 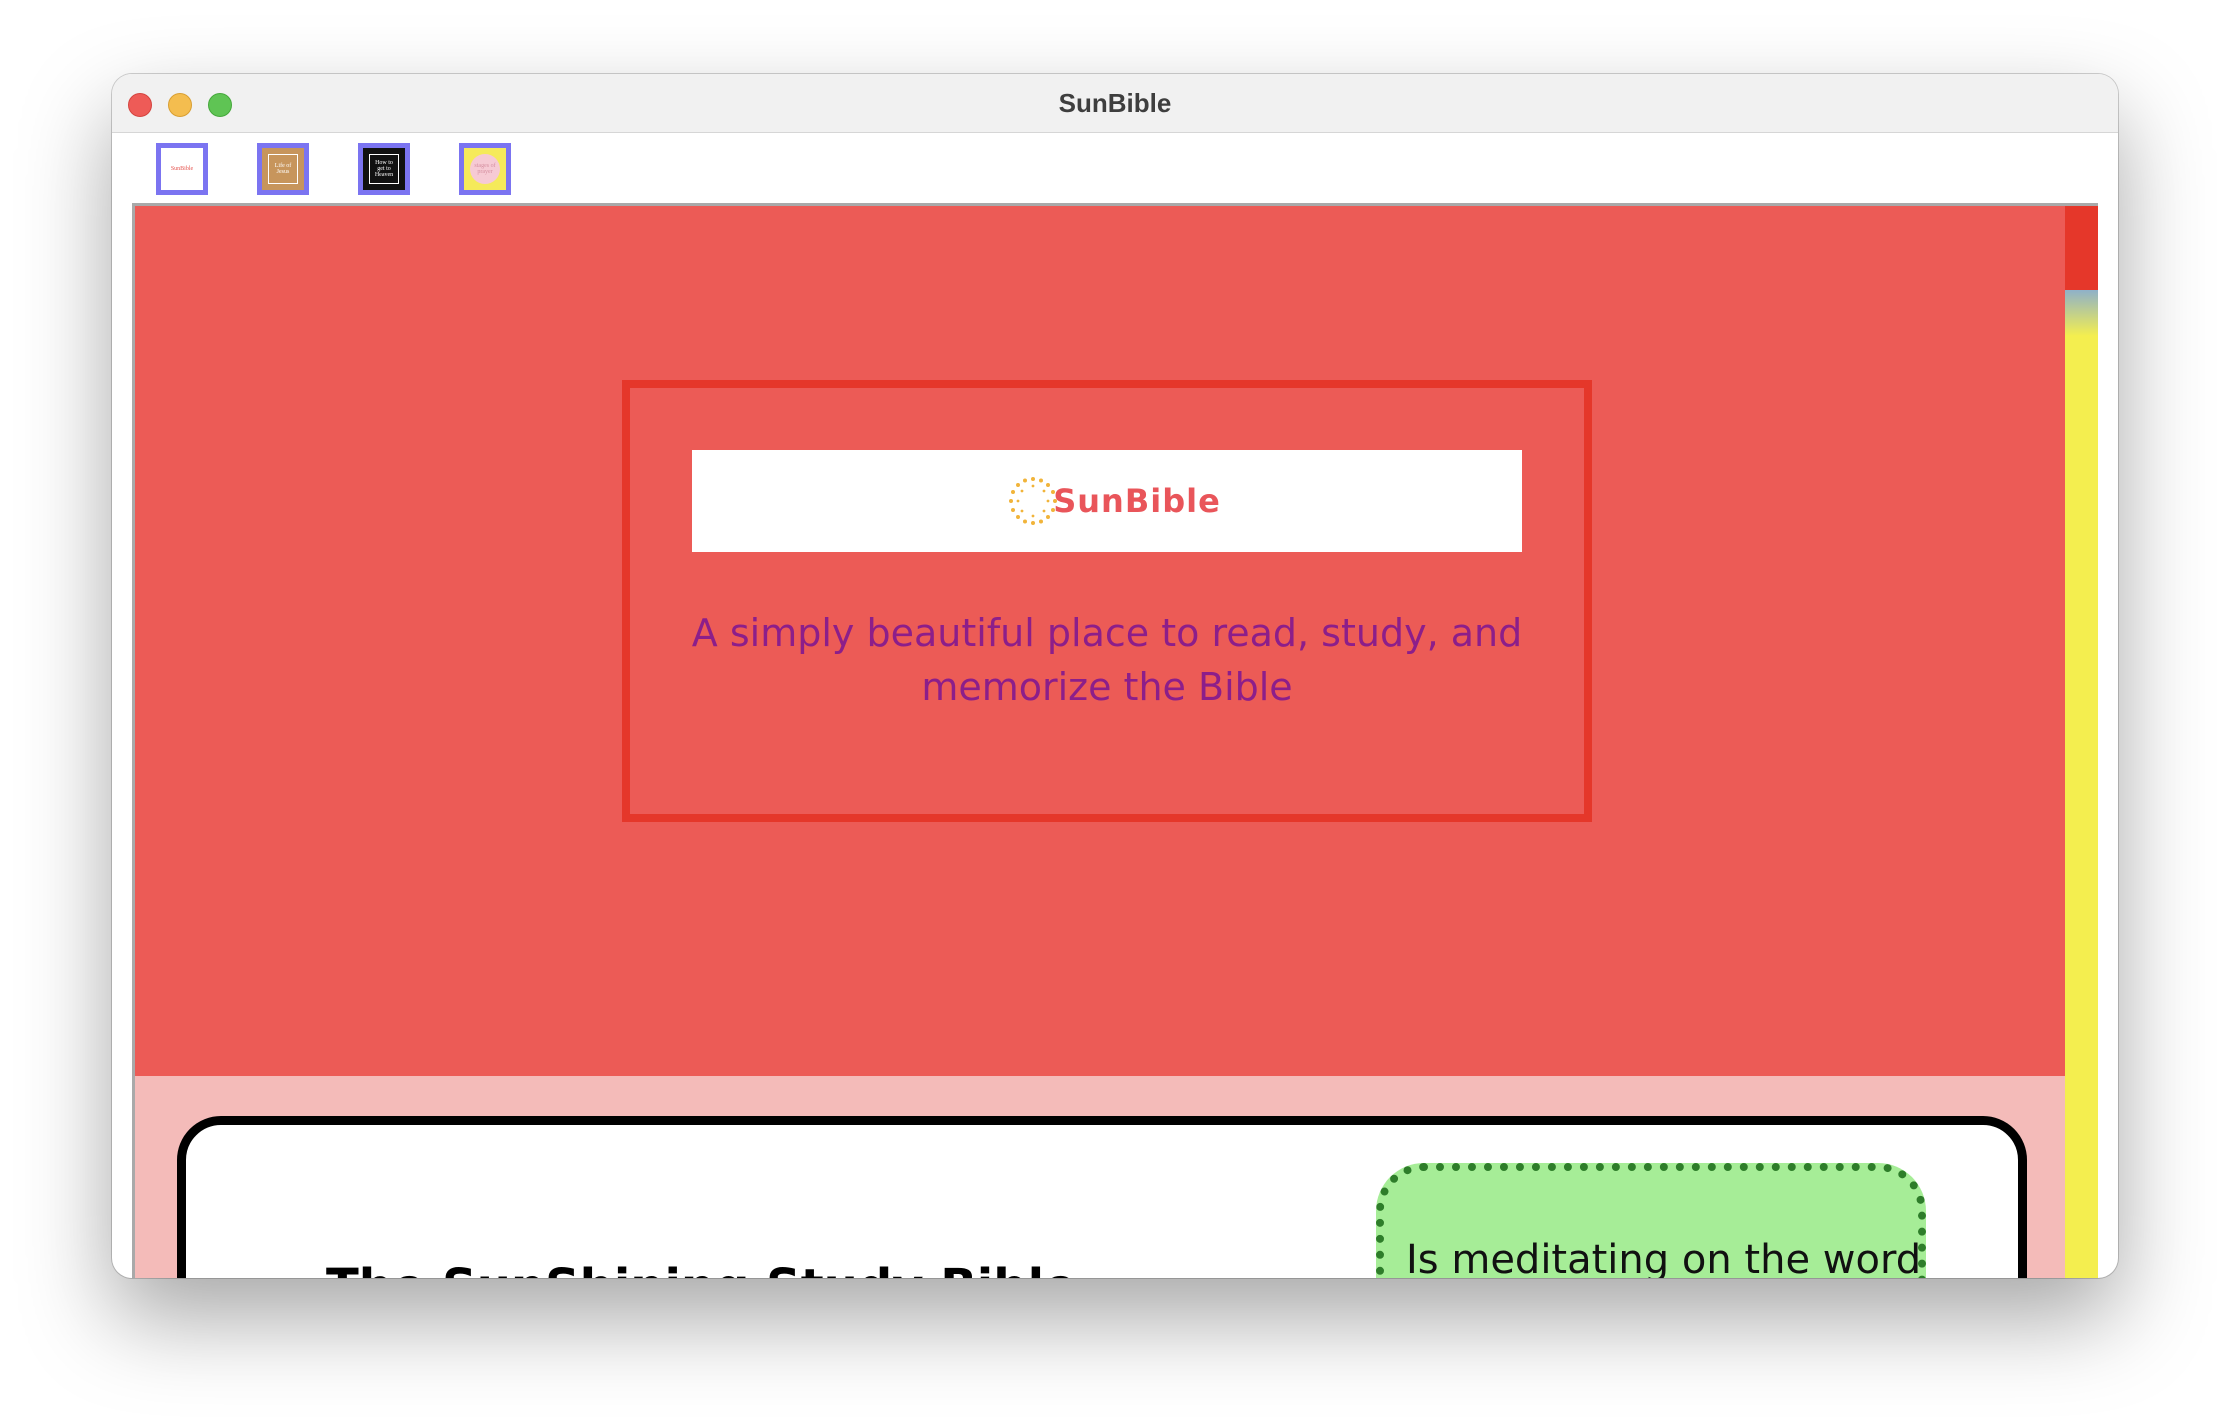 I want to click on title-bar: SunBible, so click(x=1115, y=103).